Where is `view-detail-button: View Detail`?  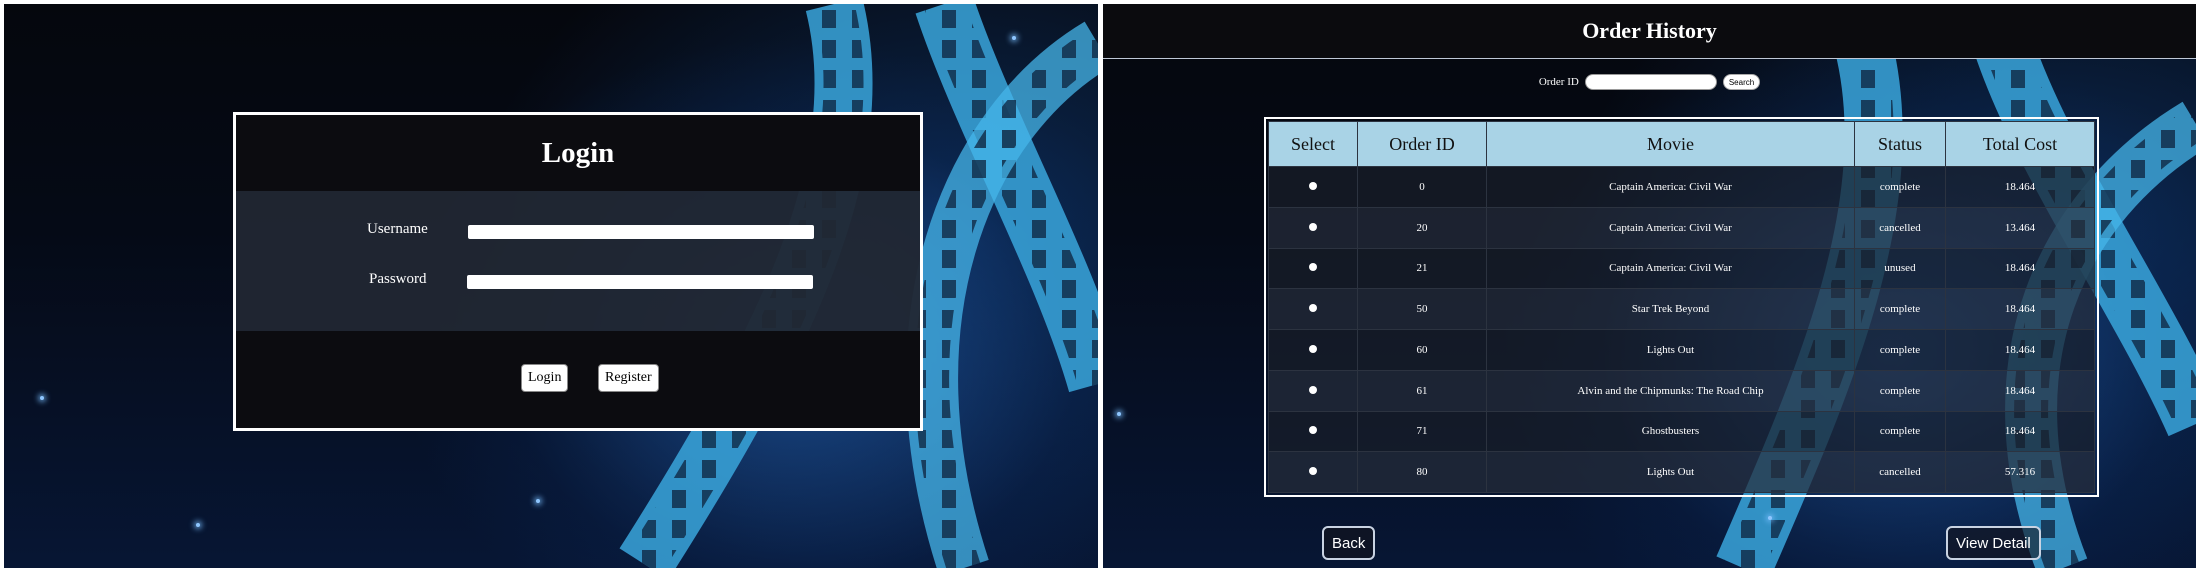
view-detail-button: View Detail is located at coordinates (1993, 543).